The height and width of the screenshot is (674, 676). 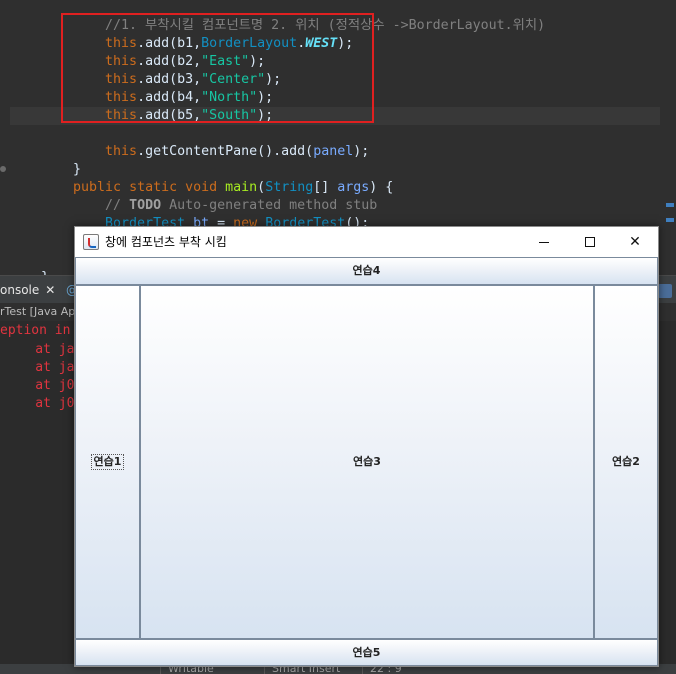 What do you see at coordinates (221, 214) in the screenshot?
I see `code-line-new-bordertest: BorderTest bt = new BorderTest();` at bounding box center [221, 214].